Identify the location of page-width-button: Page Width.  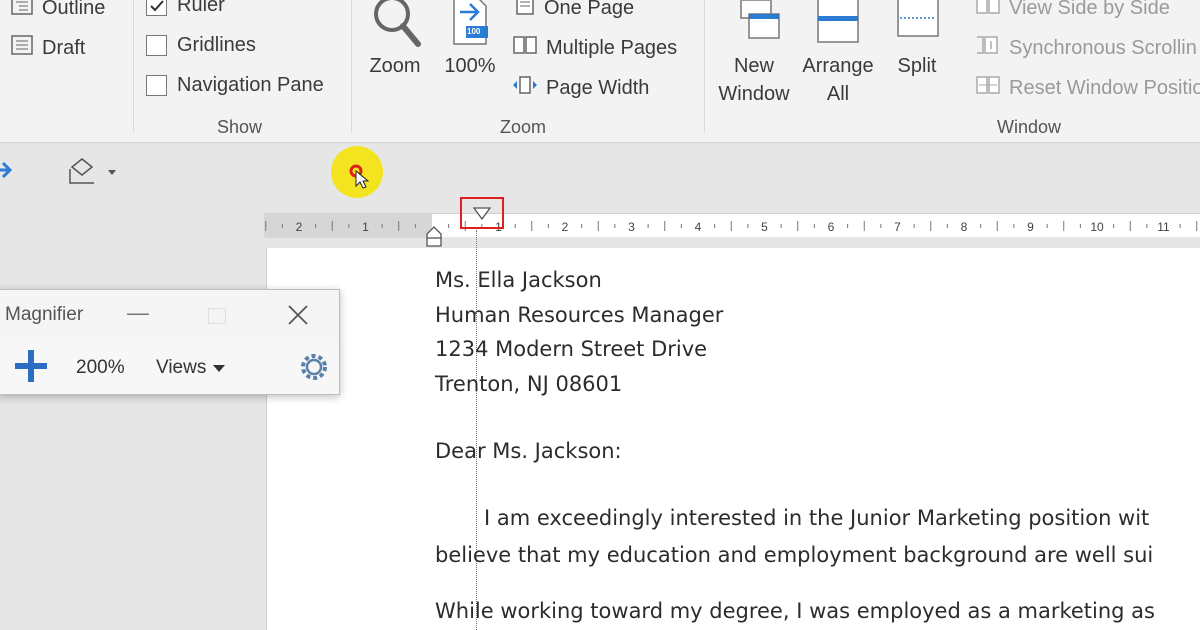
(580, 88).